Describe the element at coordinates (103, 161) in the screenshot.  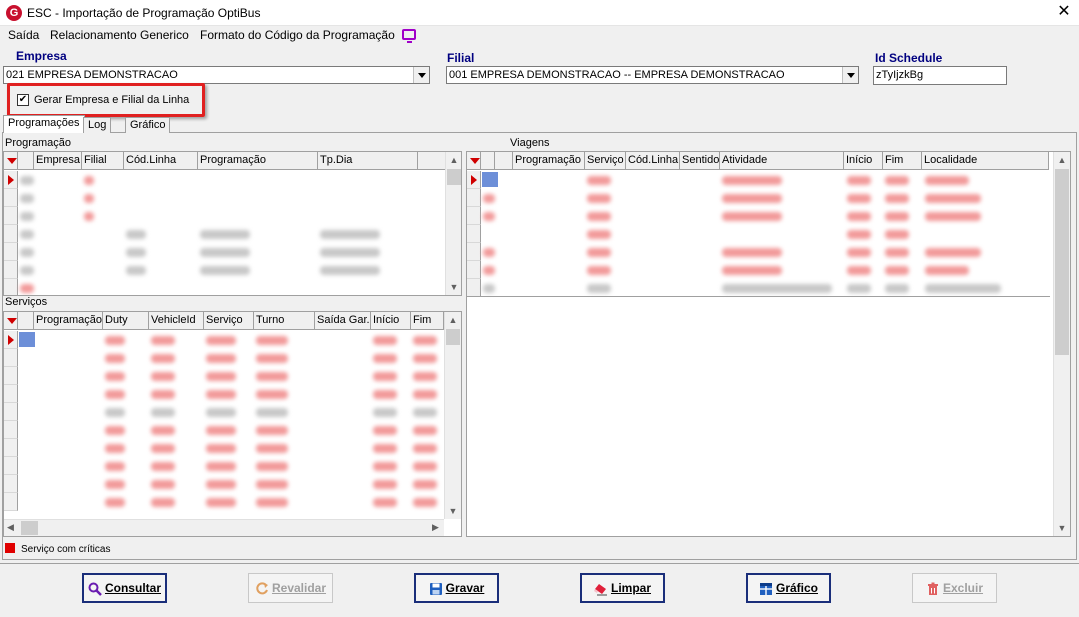
I see `col-filial: Filial` at that location.